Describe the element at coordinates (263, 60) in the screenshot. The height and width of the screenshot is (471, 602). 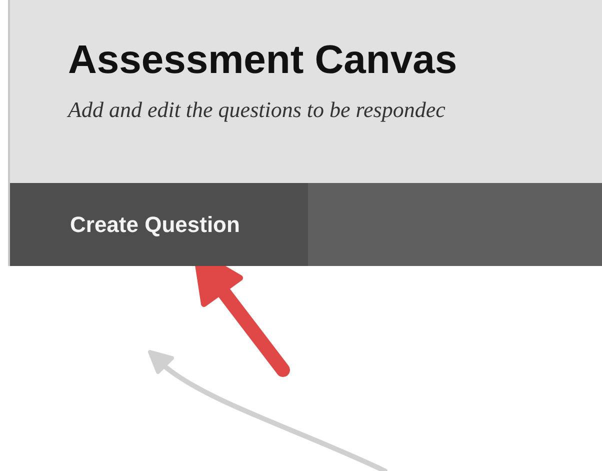
I see `page-title: Assessment Canvas` at that location.